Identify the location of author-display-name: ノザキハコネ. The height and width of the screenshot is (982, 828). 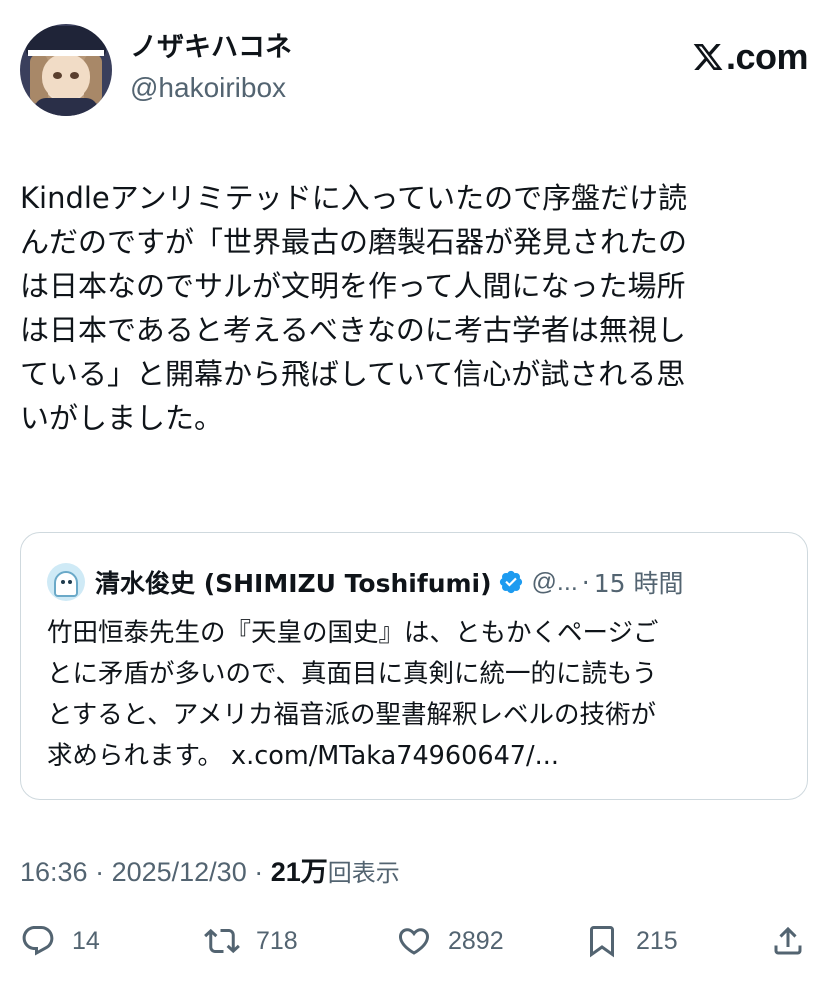
(211, 48).